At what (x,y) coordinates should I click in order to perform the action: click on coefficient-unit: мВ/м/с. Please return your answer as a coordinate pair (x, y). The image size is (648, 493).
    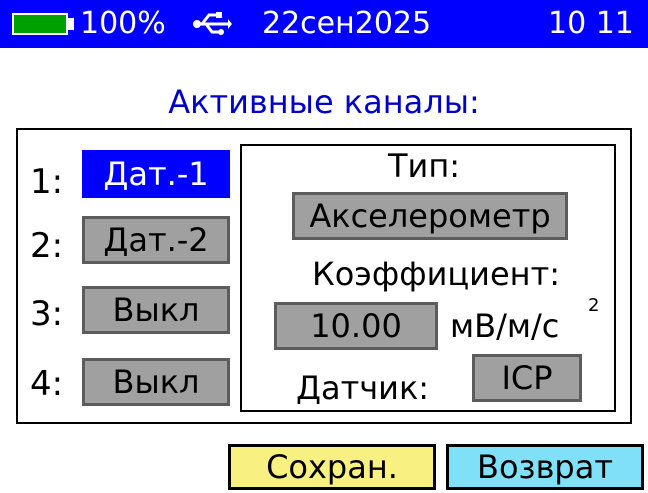
    Looking at the image, I should click on (505, 326).